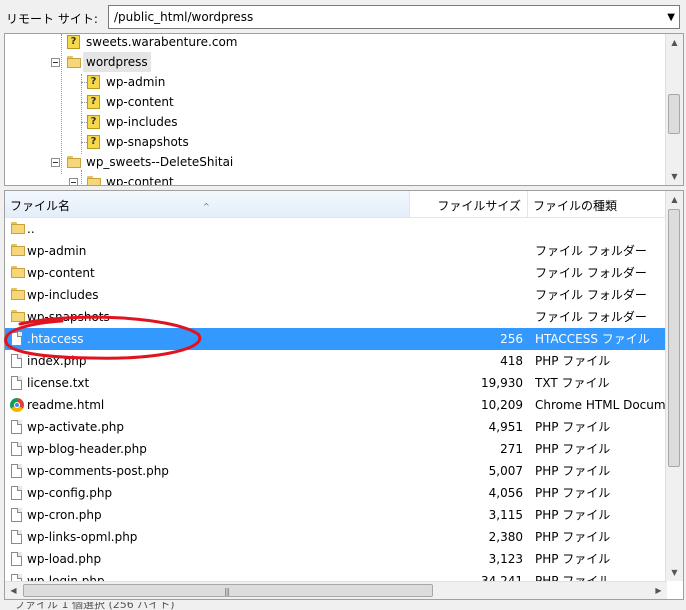 The height and width of the screenshot is (610, 686). I want to click on file-row: wp-includes ファイル フォルダー, so click(336, 295).